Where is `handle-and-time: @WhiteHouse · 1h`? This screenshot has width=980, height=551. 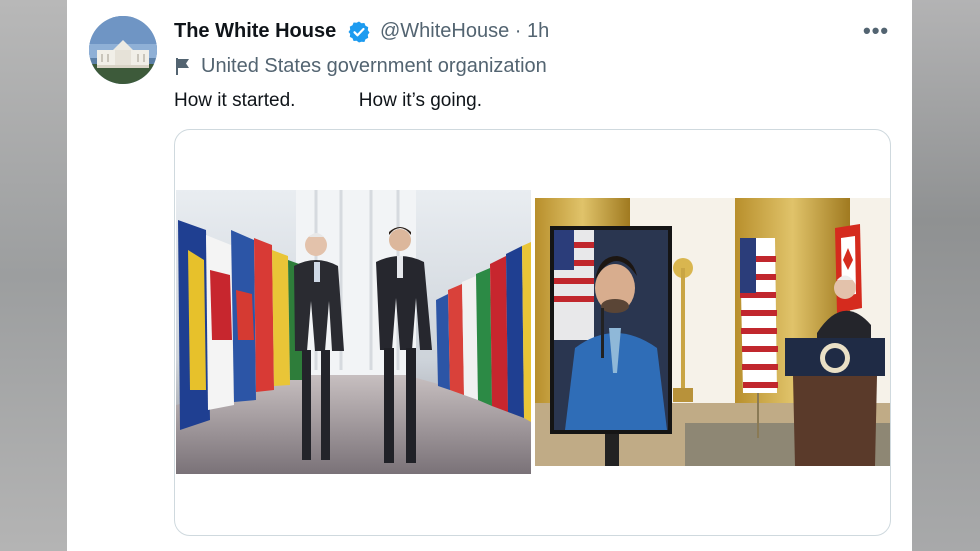 handle-and-time: @WhiteHouse · 1h is located at coordinates (464, 31).